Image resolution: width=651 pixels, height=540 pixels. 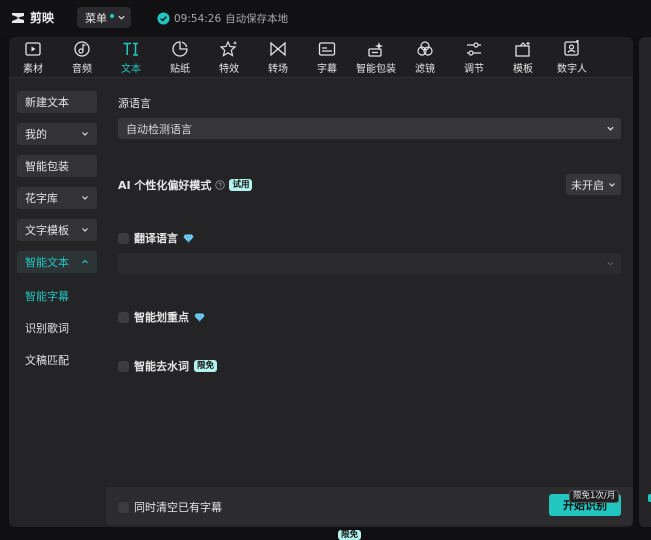 I want to click on transition-icon, so click(x=278, y=49).